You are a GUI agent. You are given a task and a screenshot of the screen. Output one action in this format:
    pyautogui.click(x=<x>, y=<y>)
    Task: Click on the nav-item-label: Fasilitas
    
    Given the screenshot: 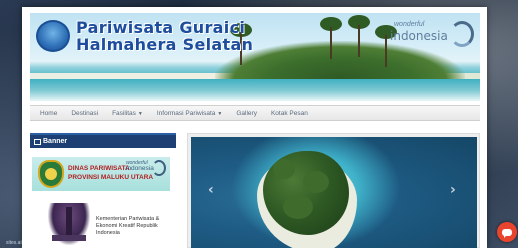 What is the action you would take?
    pyautogui.click(x=124, y=113)
    